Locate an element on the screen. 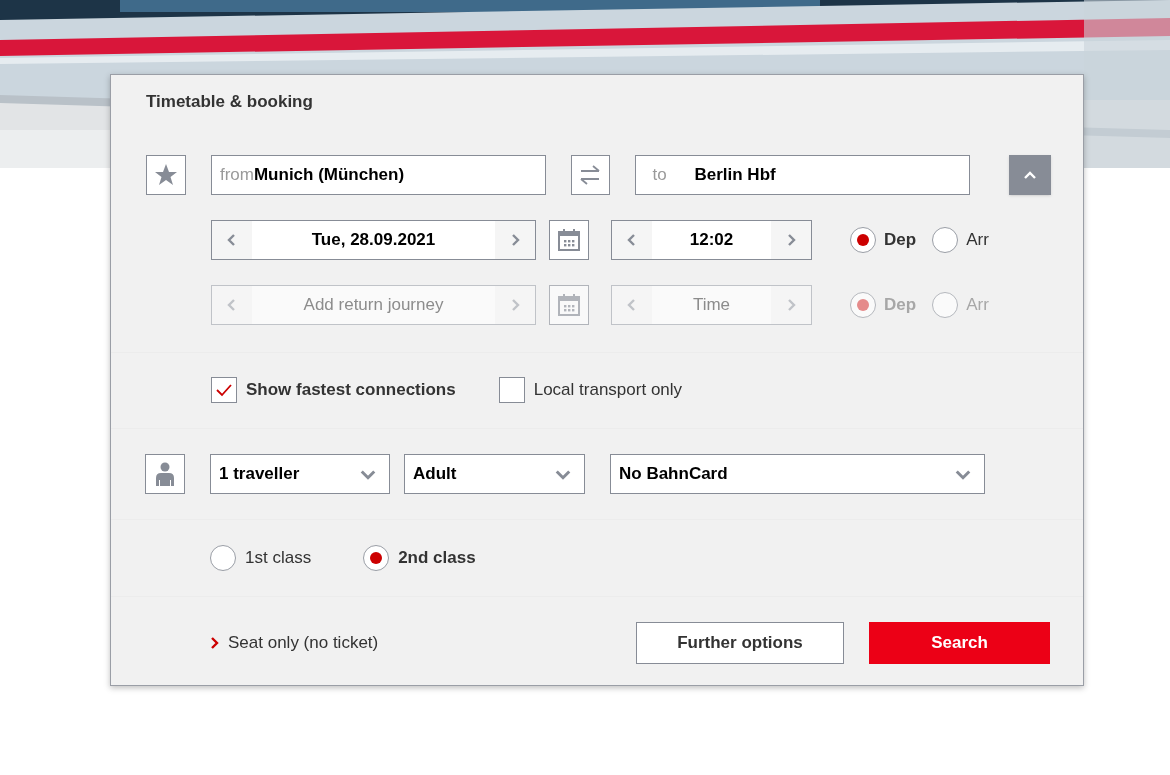  dropdown: 1 traveller is located at coordinates (300, 473).